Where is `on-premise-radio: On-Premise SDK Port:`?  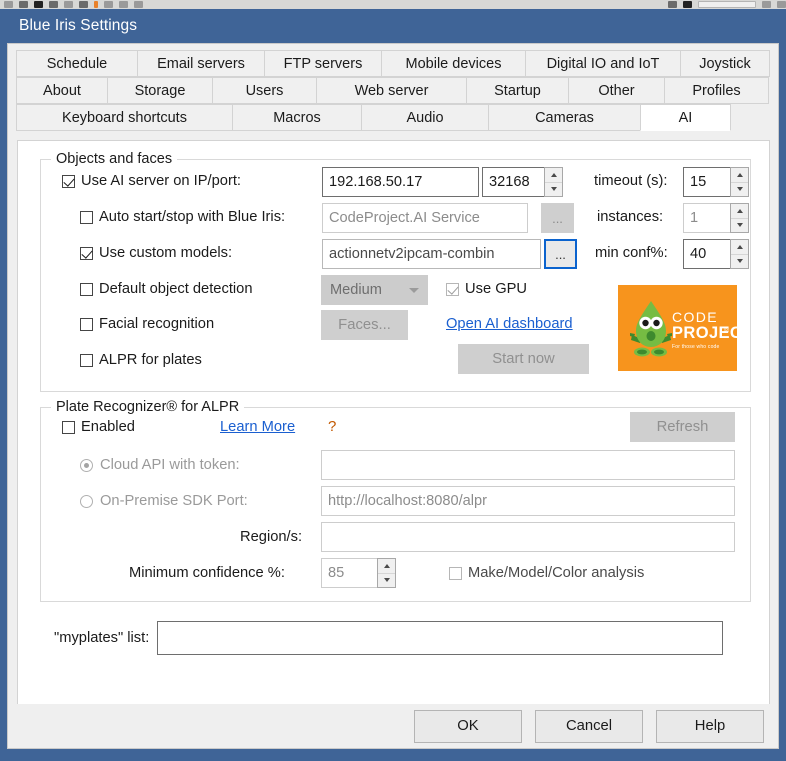
on-premise-radio: On-Premise SDK Port: is located at coordinates (164, 501).